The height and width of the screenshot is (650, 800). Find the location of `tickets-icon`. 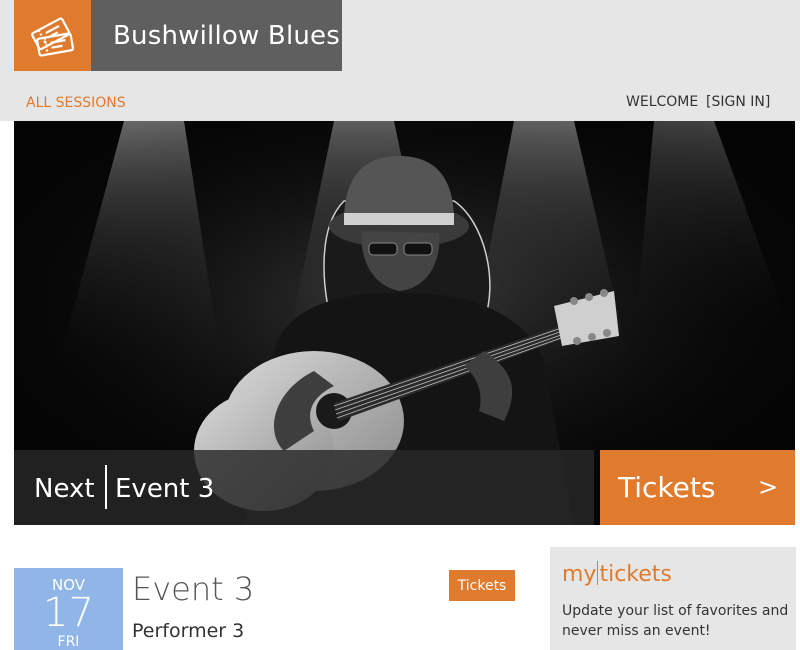

tickets-icon is located at coordinates (52, 36).